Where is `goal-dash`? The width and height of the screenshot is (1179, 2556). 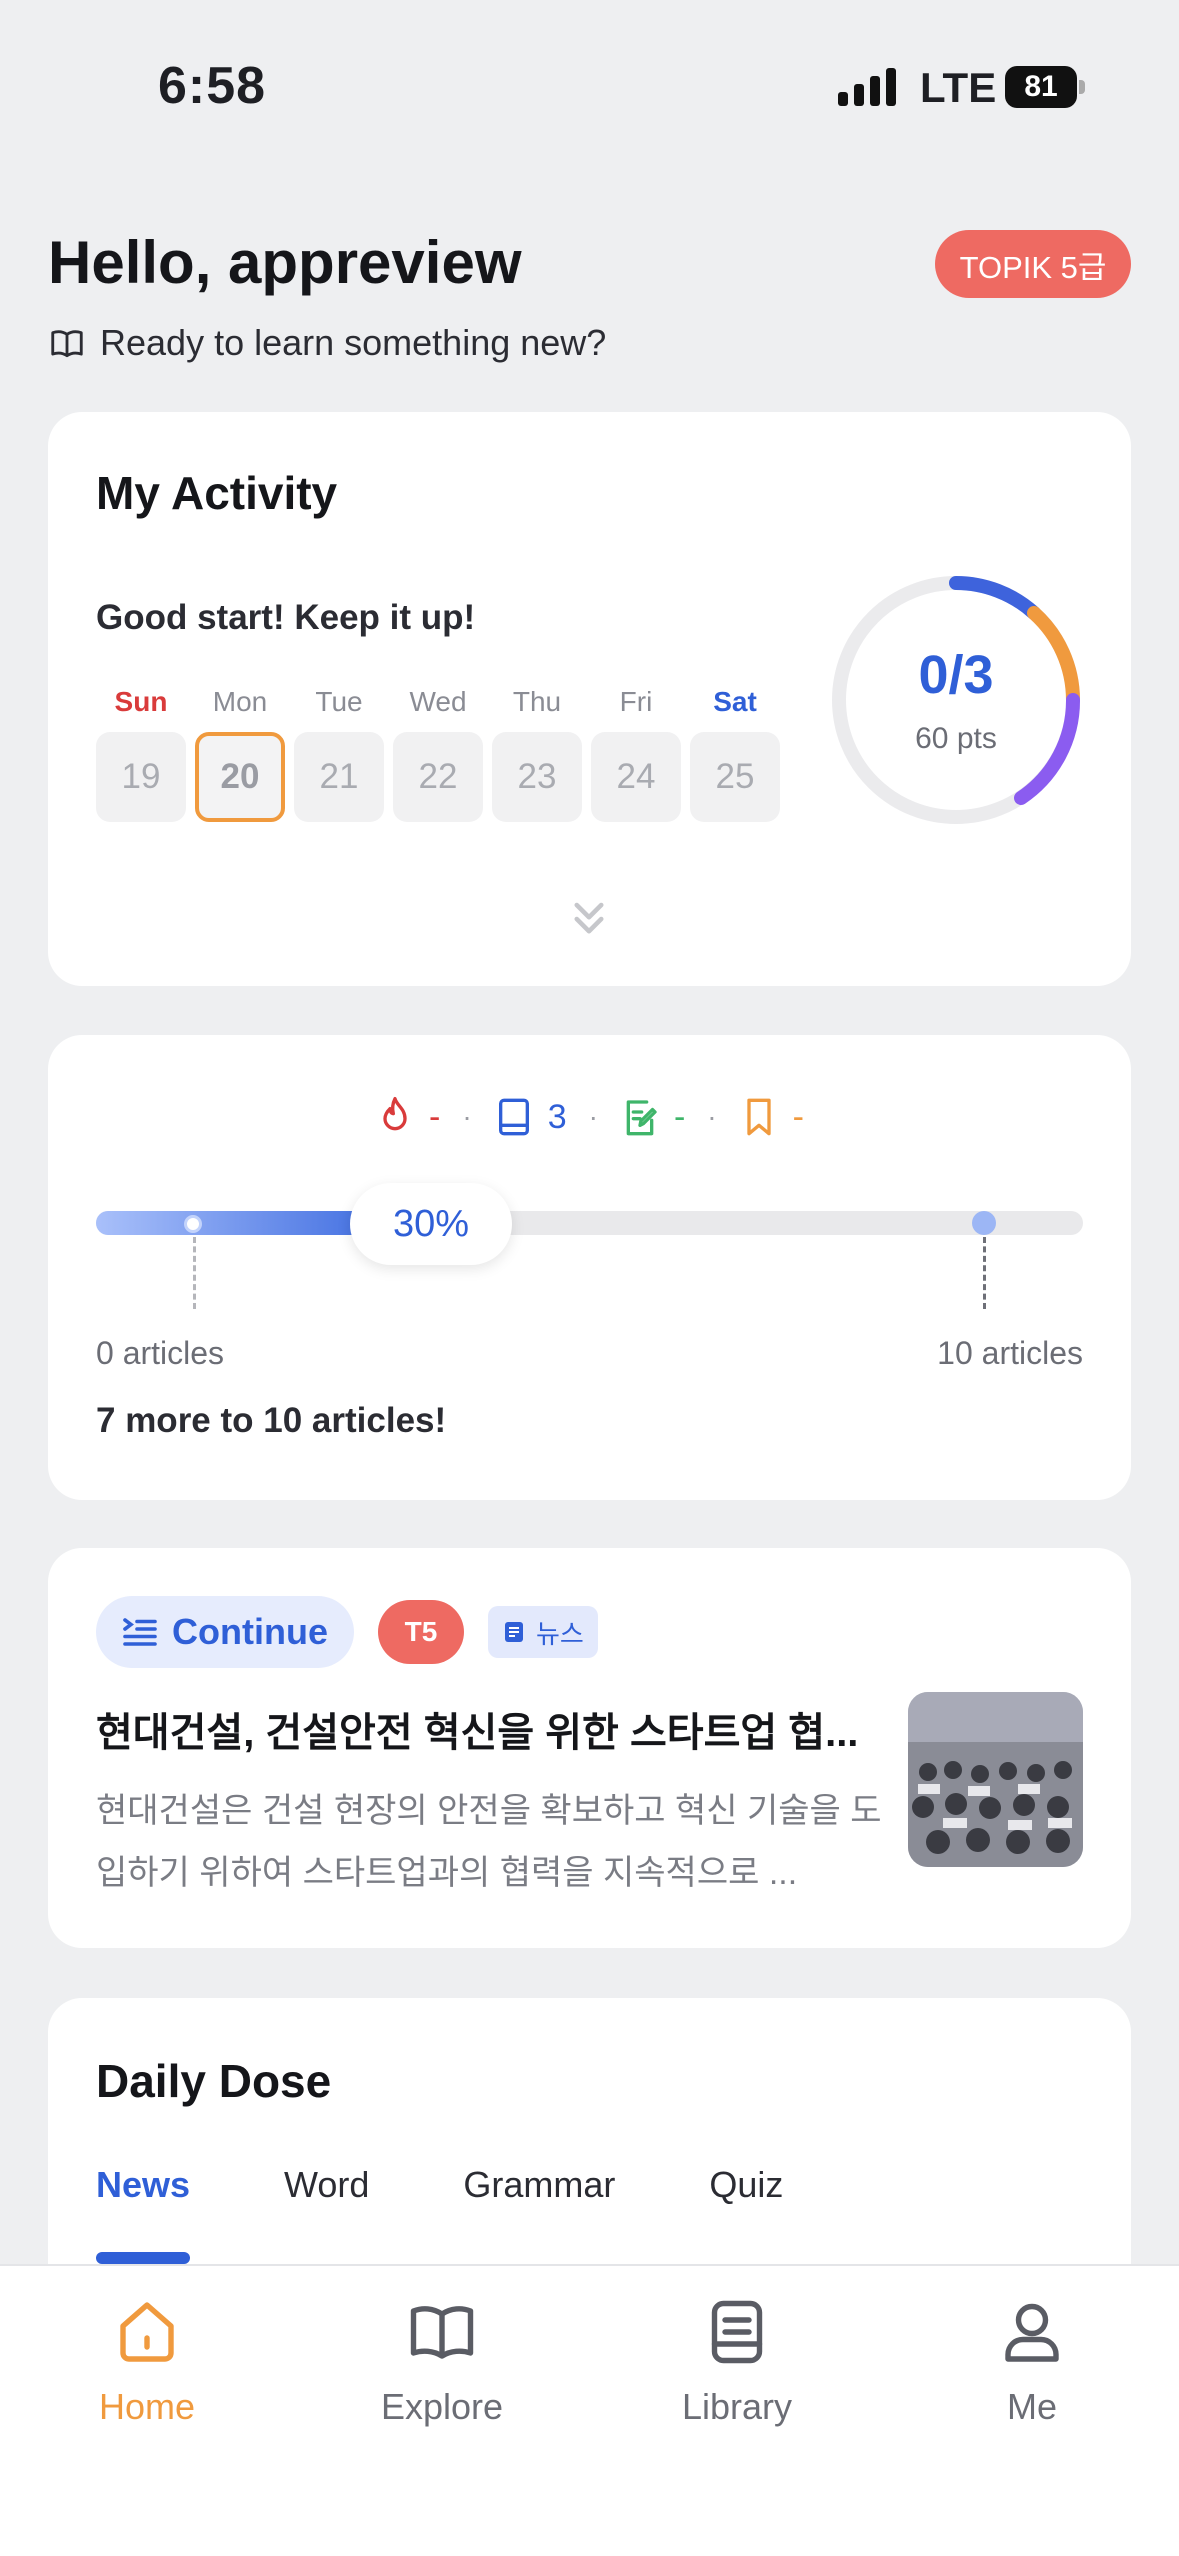 goal-dash is located at coordinates (984, 1273).